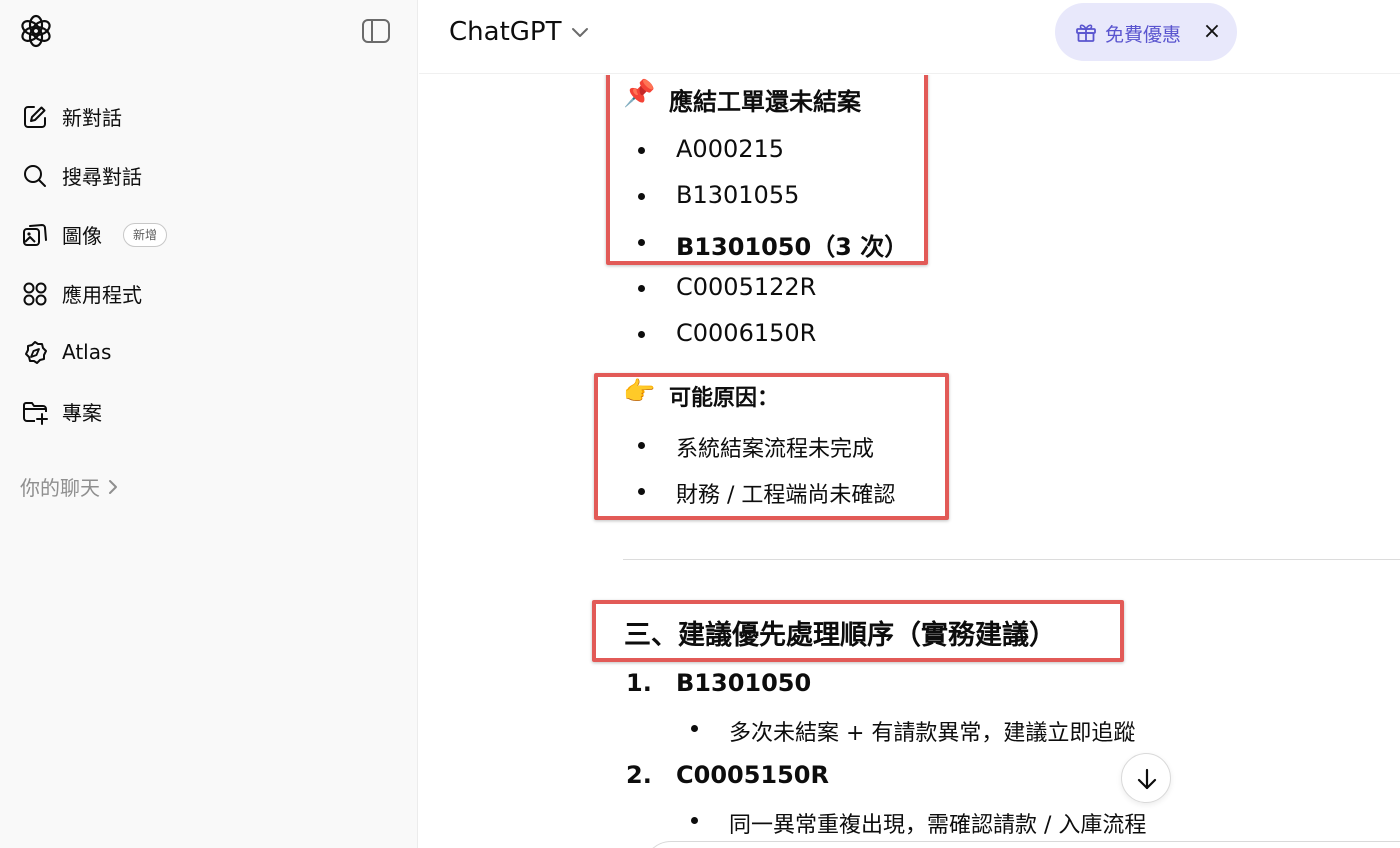  I want to click on model-selector: ChatGPT, so click(519, 32).